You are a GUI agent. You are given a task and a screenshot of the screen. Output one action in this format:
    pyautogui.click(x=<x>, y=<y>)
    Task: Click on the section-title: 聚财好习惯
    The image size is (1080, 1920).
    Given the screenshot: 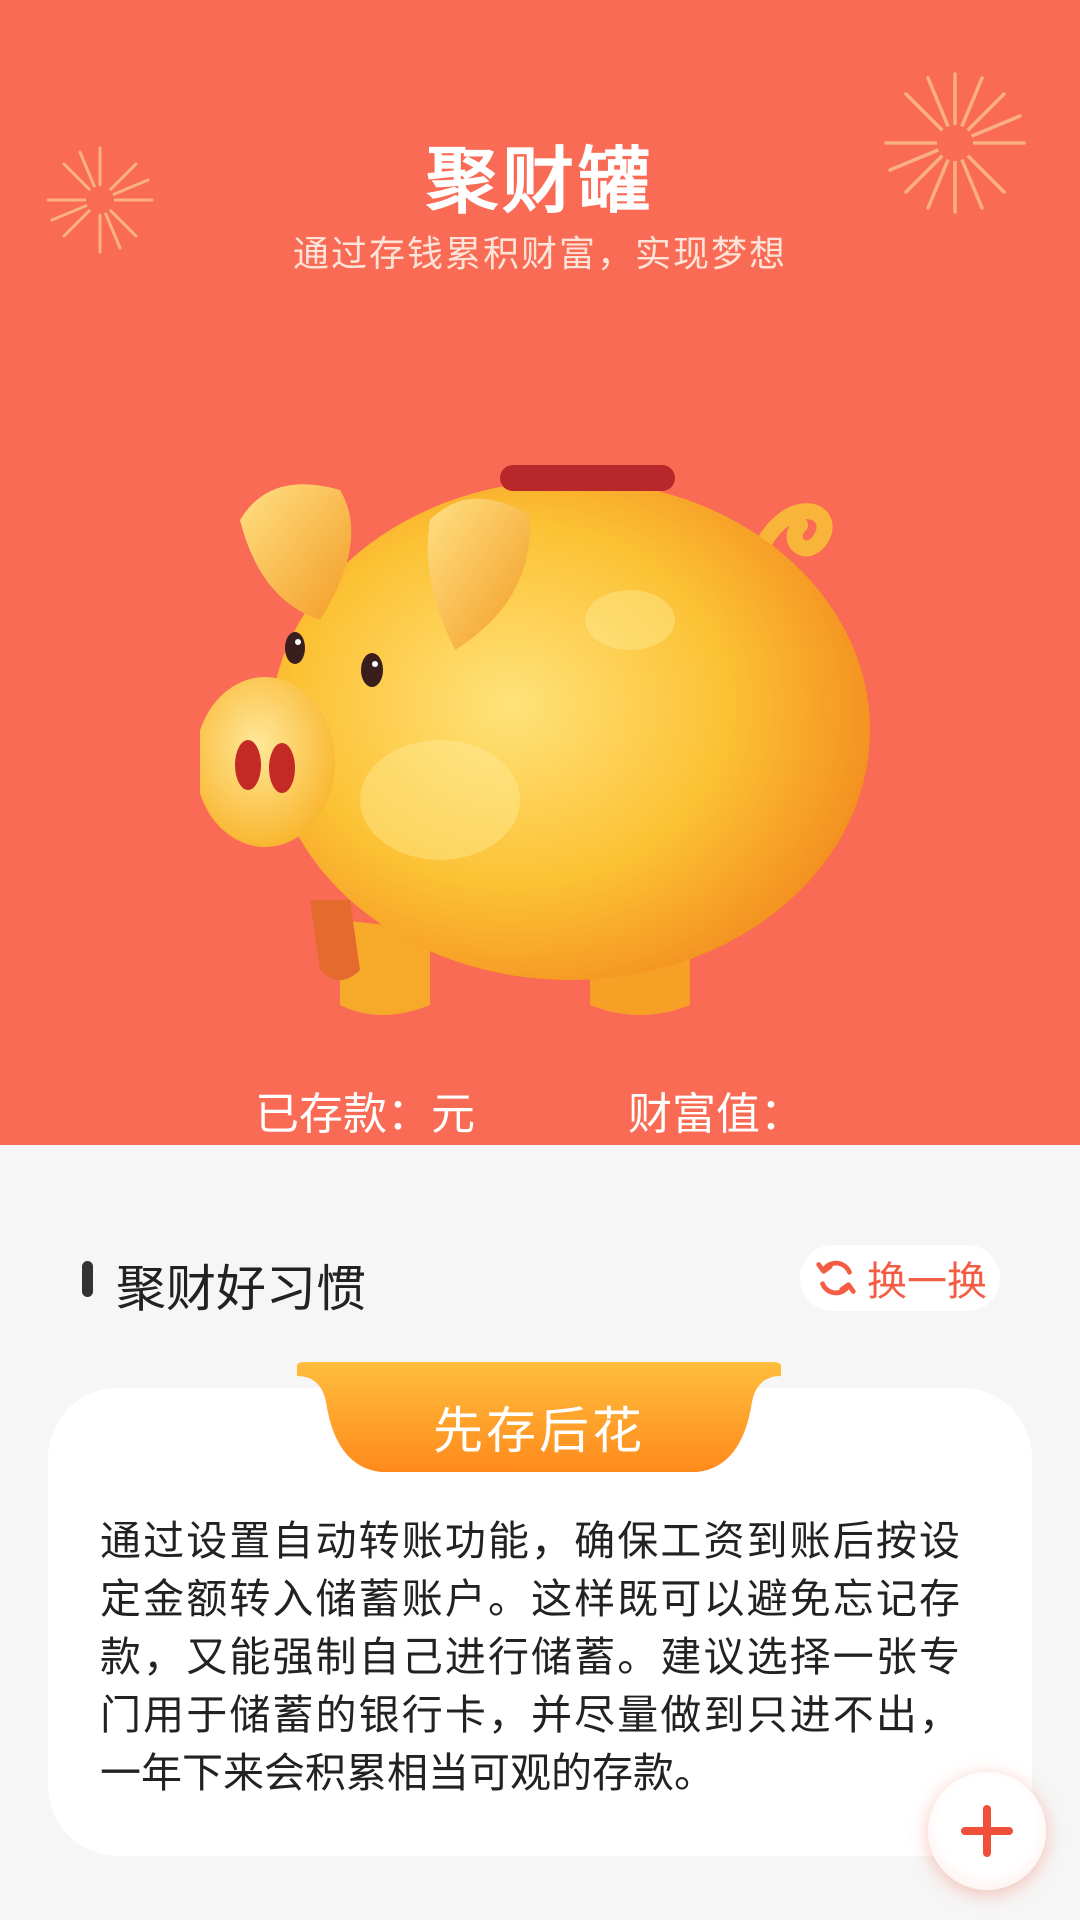 What is the action you would take?
    pyautogui.click(x=241, y=1289)
    